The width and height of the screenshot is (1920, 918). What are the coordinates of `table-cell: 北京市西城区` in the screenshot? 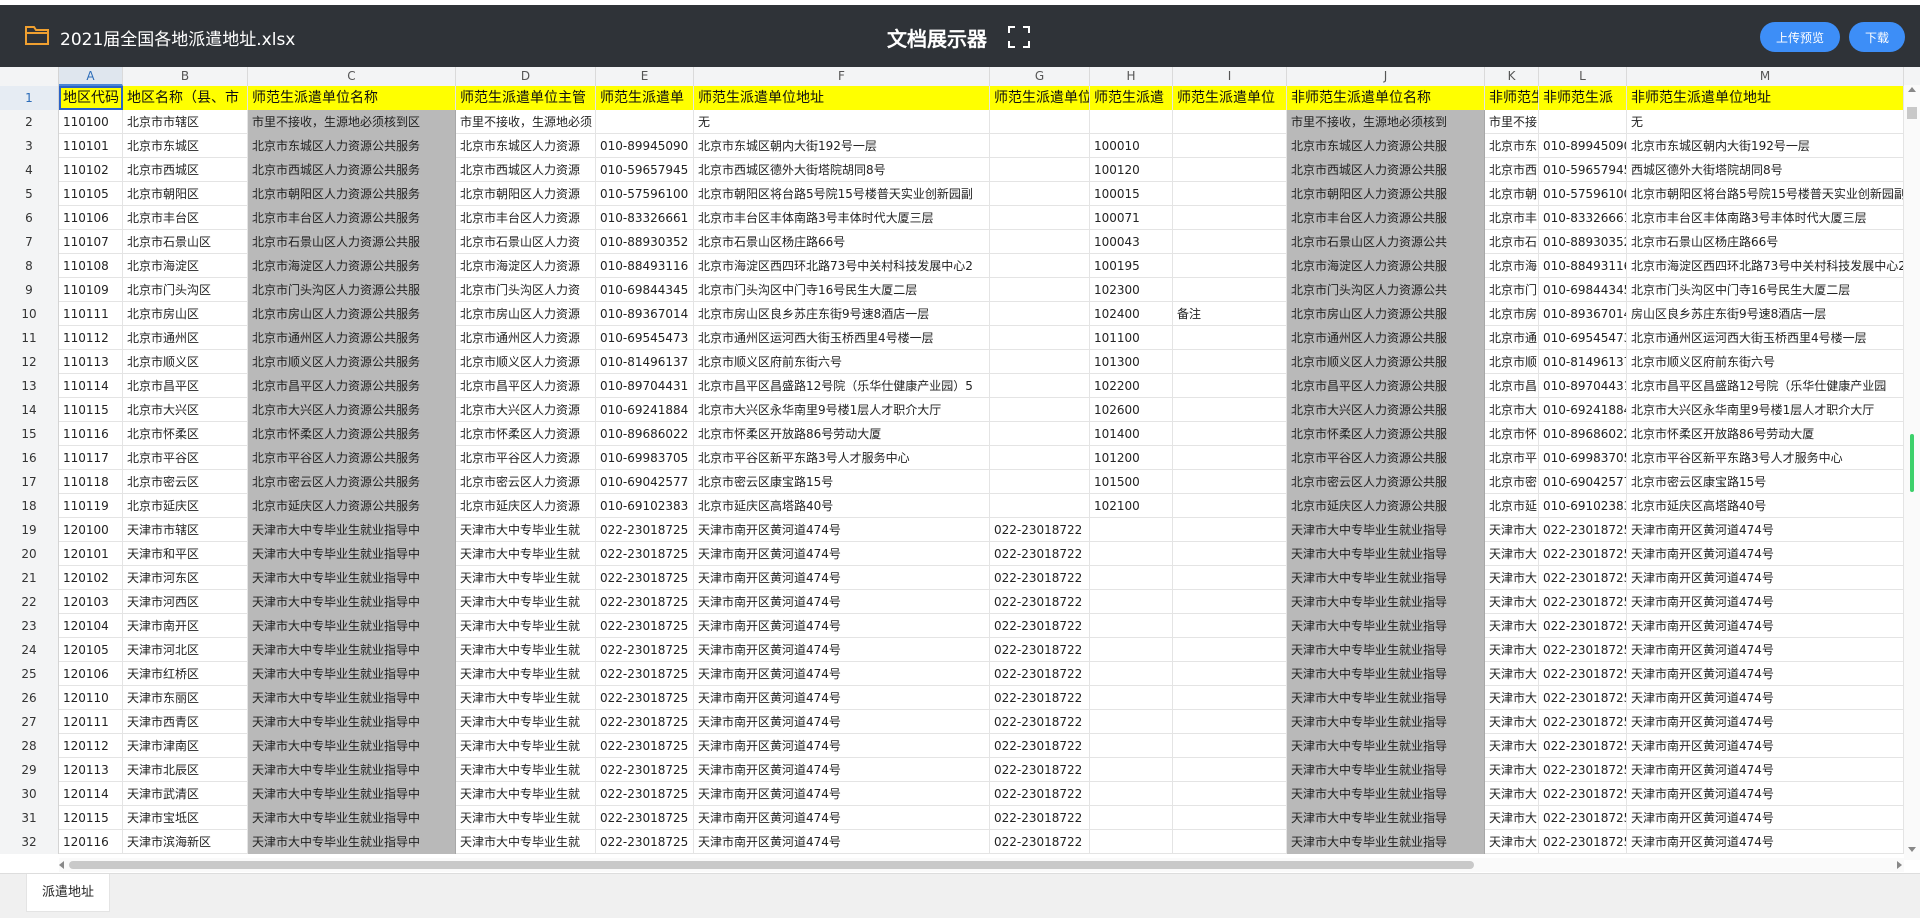 It's located at (185, 170).